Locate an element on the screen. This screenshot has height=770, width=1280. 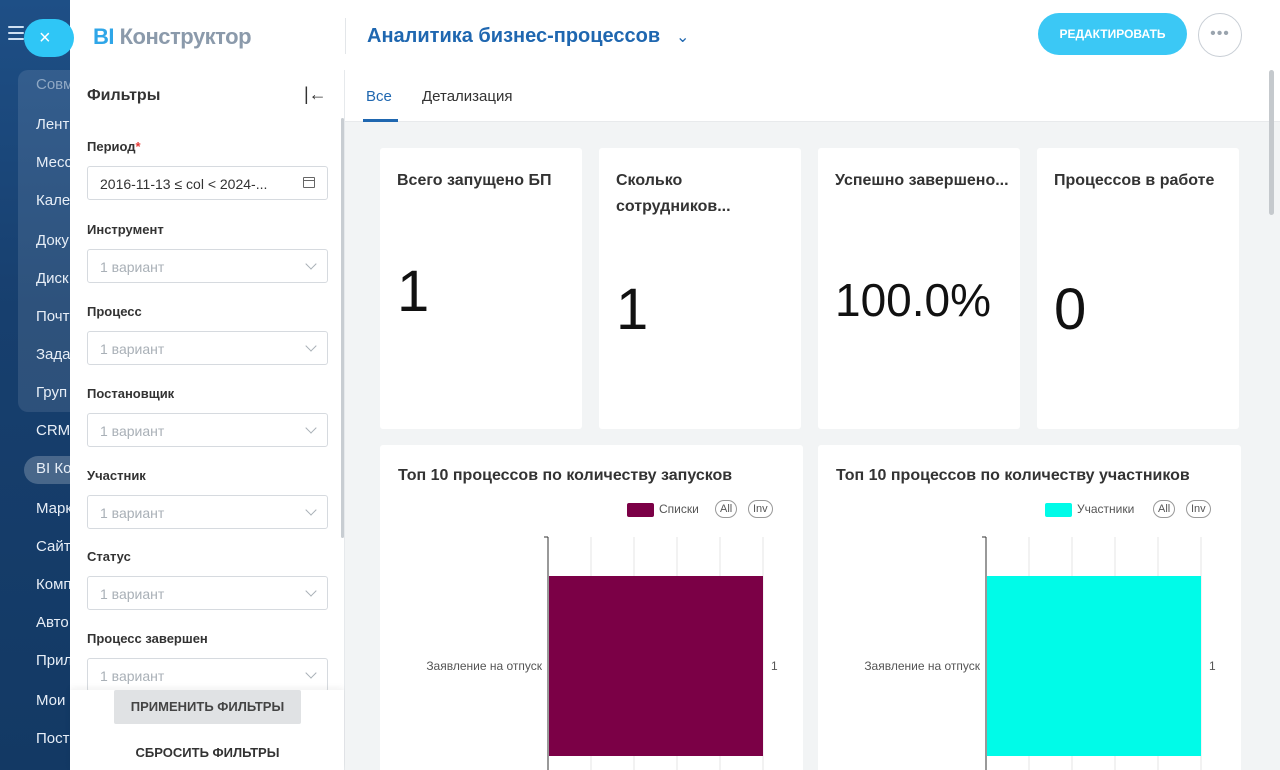
bi-constructor-logo: BI Конструктор is located at coordinates (172, 36).